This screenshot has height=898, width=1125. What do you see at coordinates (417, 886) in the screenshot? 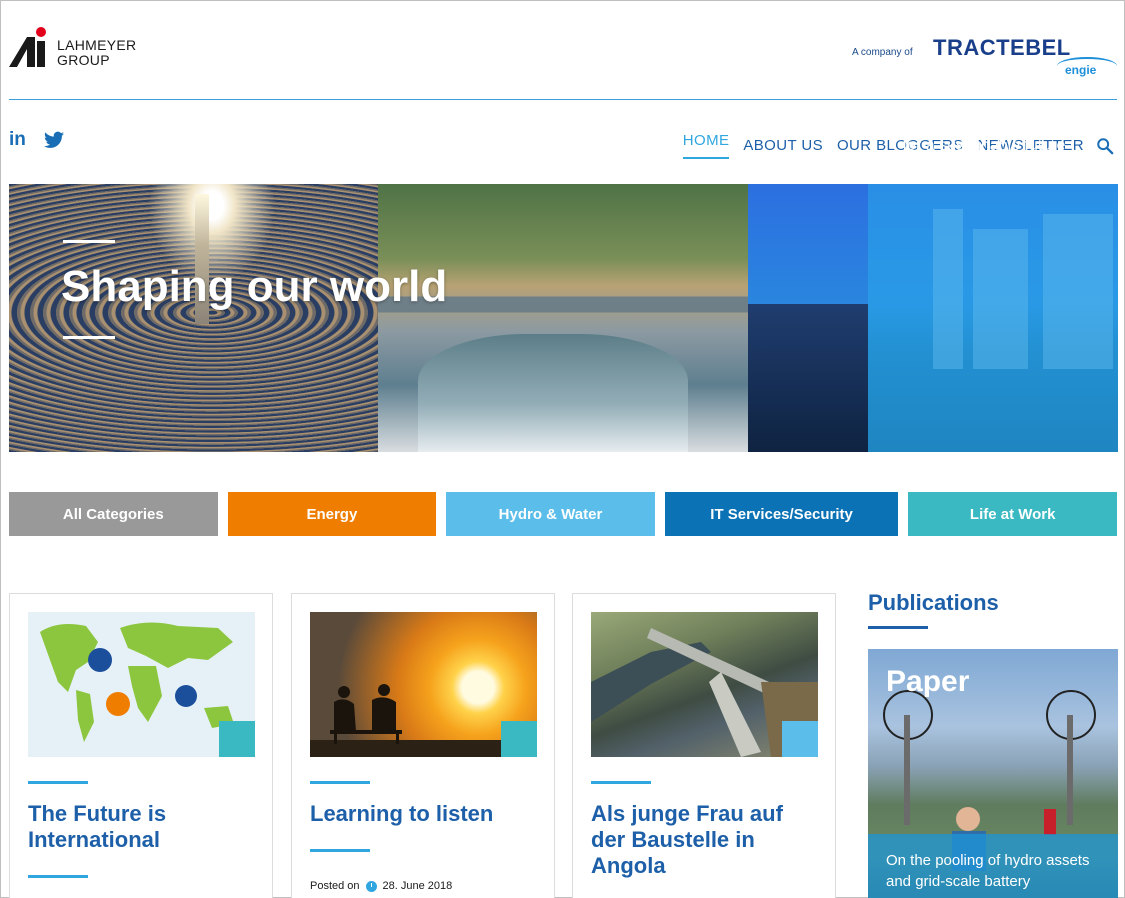
I see `article-date: 28. June 2018` at bounding box center [417, 886].